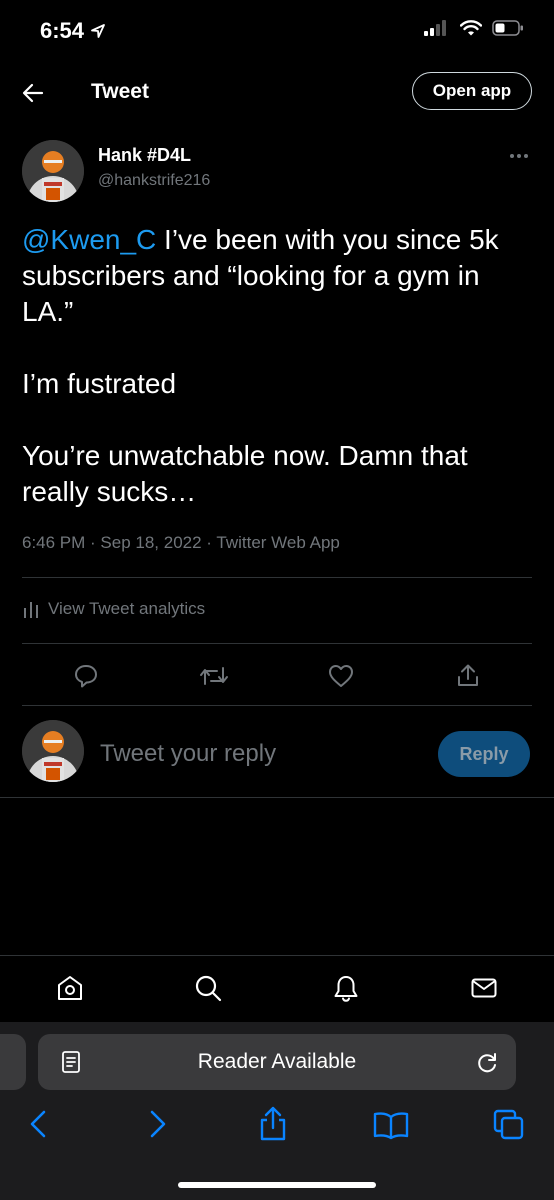 Image resolution: width=554 pixels, height=1200 pixels. I want to click on safari-forward-button, so click(157, 1124).